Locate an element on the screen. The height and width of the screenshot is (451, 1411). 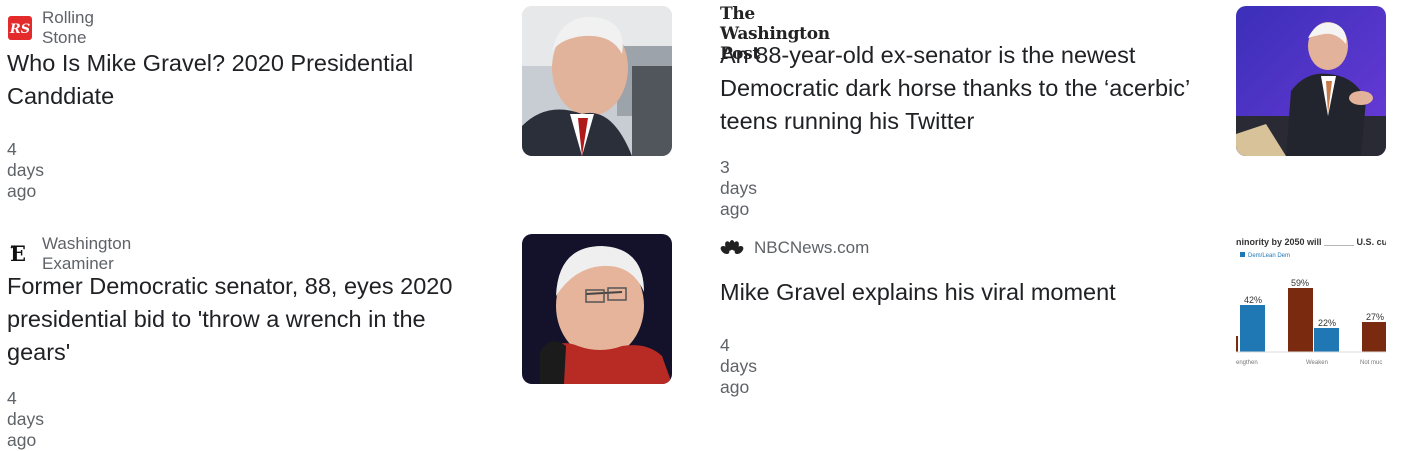
chart-thumb-header: ninority by 2050 will ______ U.S. cust is located at coordinates (1311, 242).